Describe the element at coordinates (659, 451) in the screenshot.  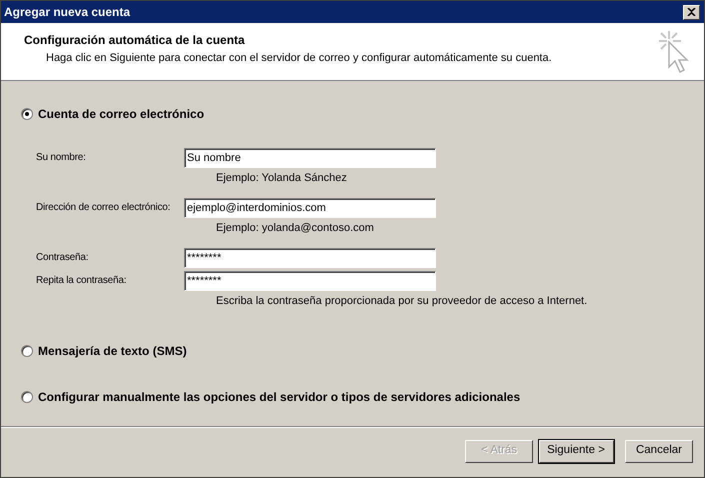
I see `dialog-button: Cancelar` at that location.